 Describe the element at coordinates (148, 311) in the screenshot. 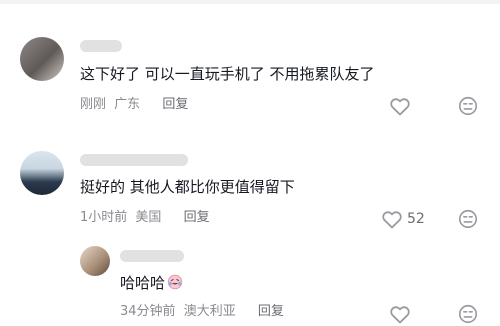

I see `comment-time: 34分钟前` at that location.